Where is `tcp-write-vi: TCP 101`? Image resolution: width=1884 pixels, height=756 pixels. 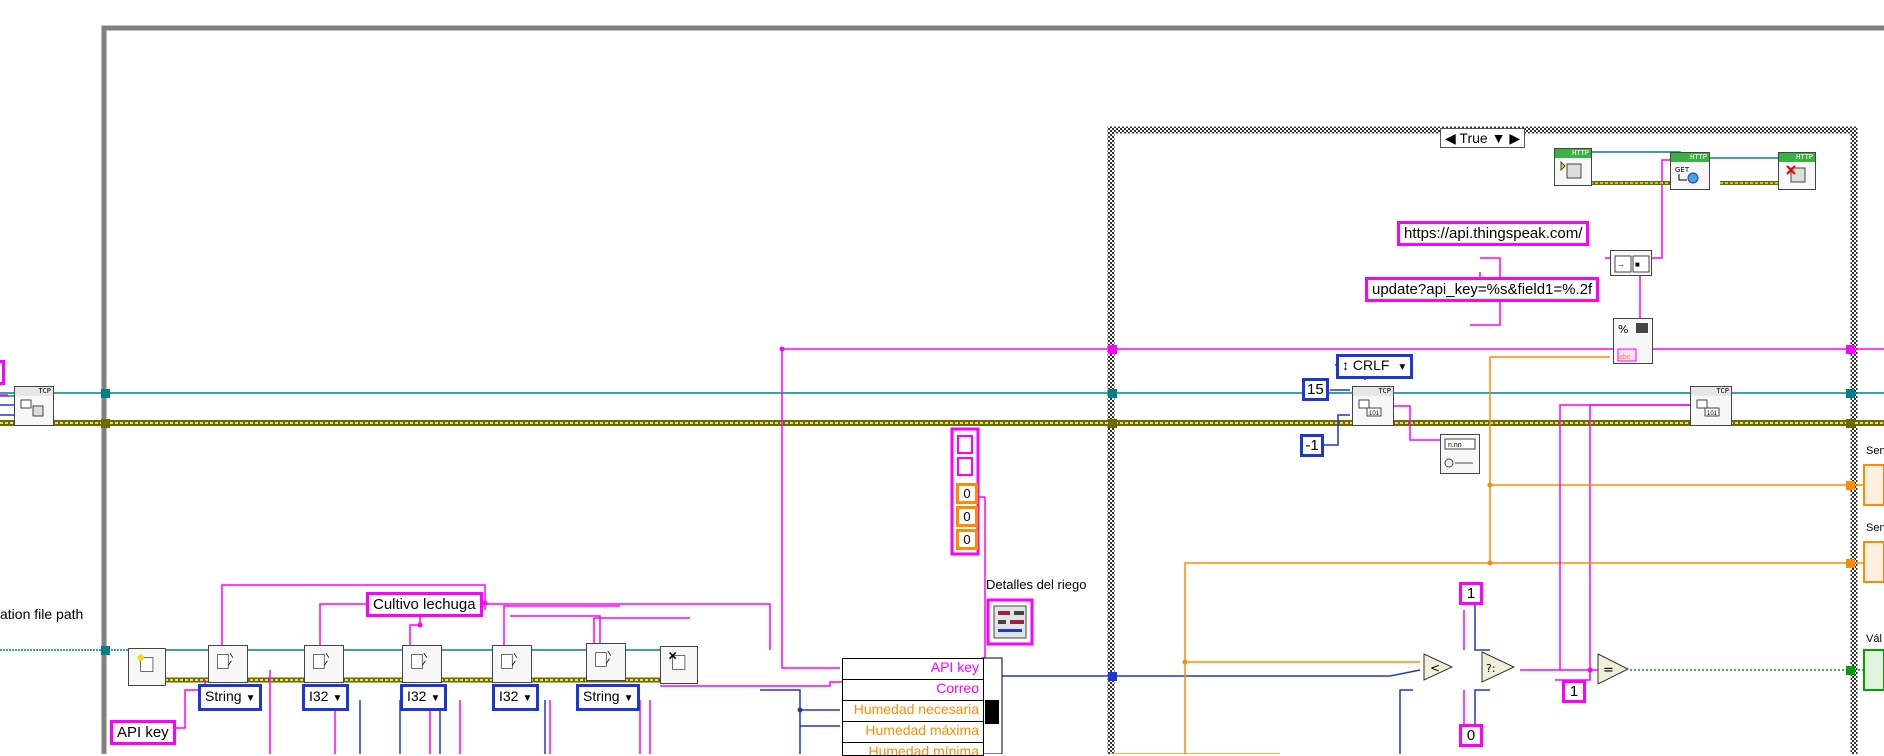
tcp-write-vi: TCP 101 is located at coordinates (1711, 406).